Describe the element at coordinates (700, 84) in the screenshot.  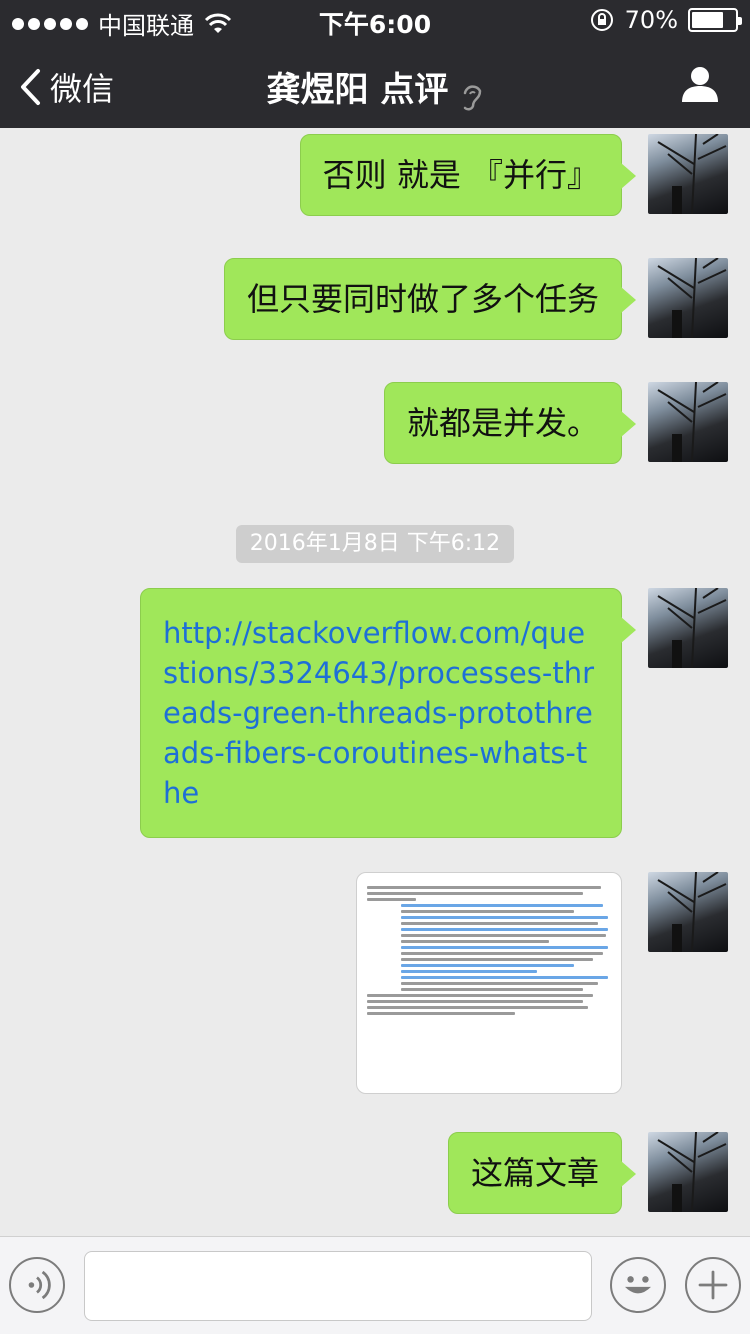
I see `person-icon` at that location.